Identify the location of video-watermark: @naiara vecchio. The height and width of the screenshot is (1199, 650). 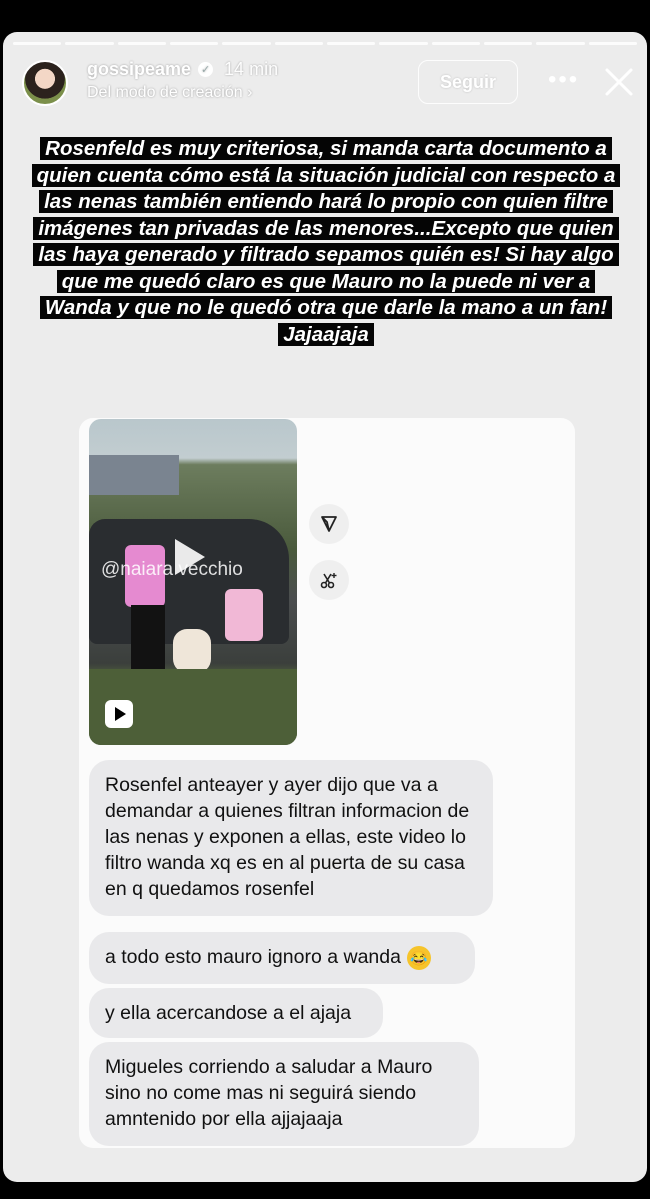
(172, 569).